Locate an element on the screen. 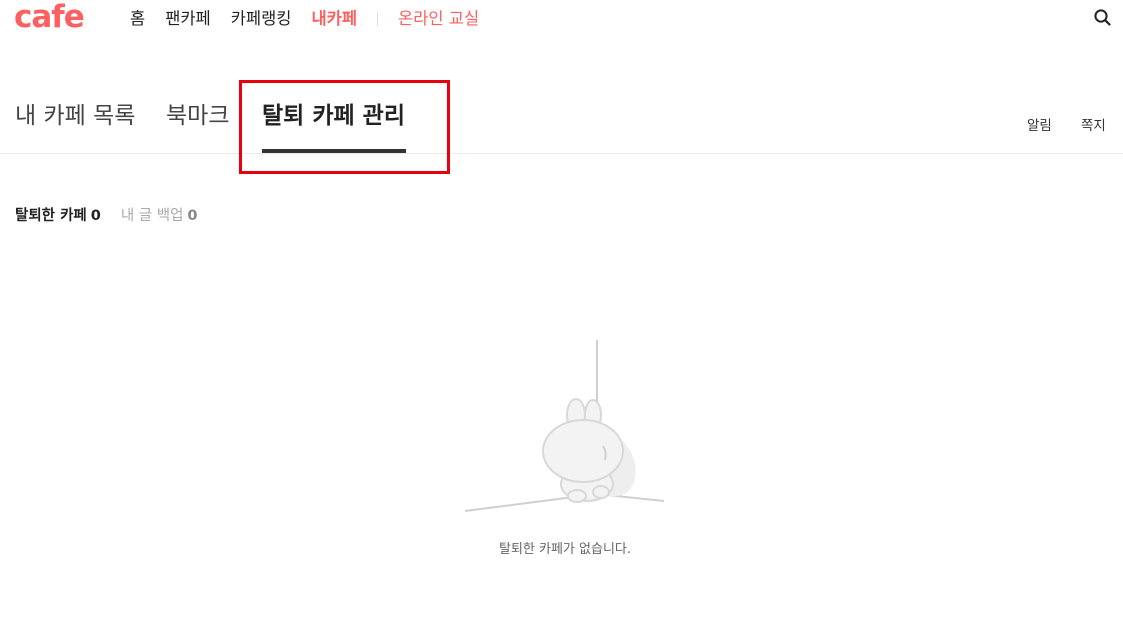  menu-my-cafe: 내카페 is located at coordinates (334, 19).